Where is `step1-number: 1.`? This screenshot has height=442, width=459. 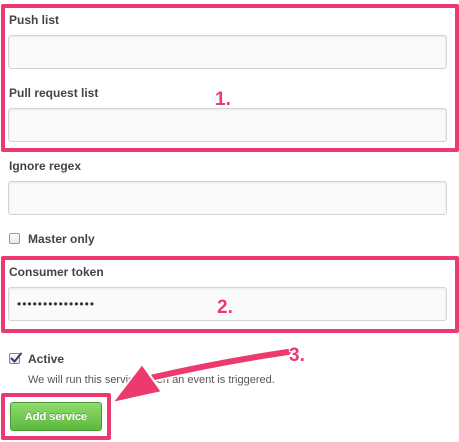
step1-number: 1. is located at coordinates (223, 99).